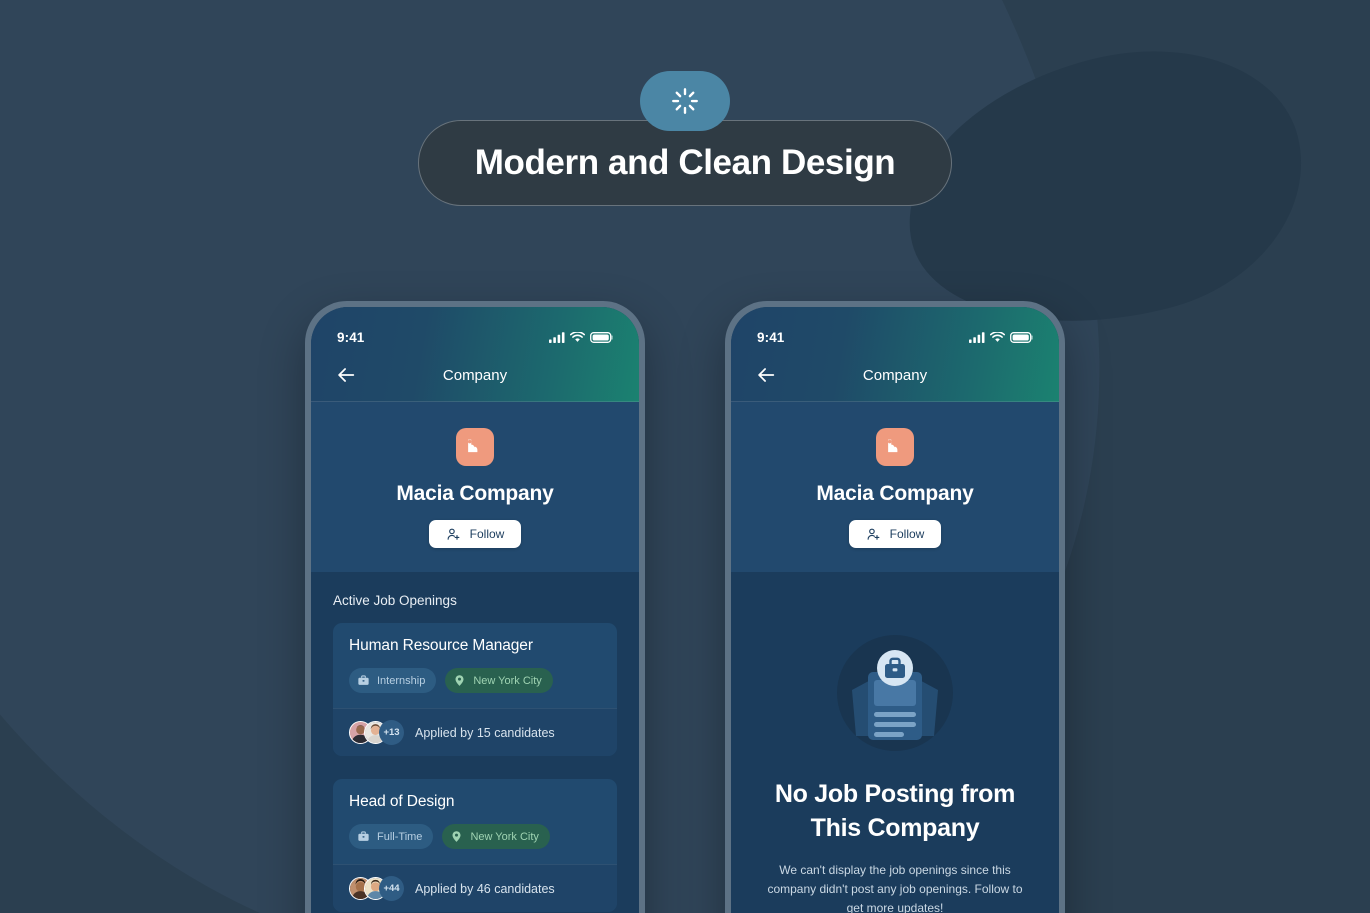 The width and height of the screenshot is (1370, 913). What do you see at coordinates (401, 680) in the screenshot?
I see `job-type-label: Internship` at bounding box center [401, 680].